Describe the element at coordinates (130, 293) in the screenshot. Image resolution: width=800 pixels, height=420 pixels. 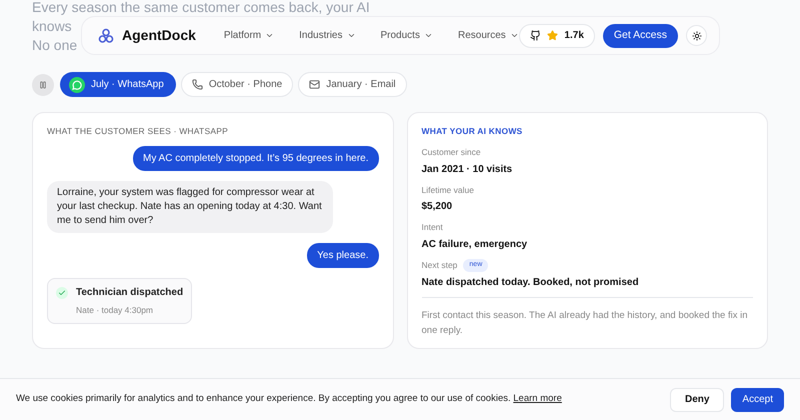
I see `event-title: Technician dispatched` at that location.